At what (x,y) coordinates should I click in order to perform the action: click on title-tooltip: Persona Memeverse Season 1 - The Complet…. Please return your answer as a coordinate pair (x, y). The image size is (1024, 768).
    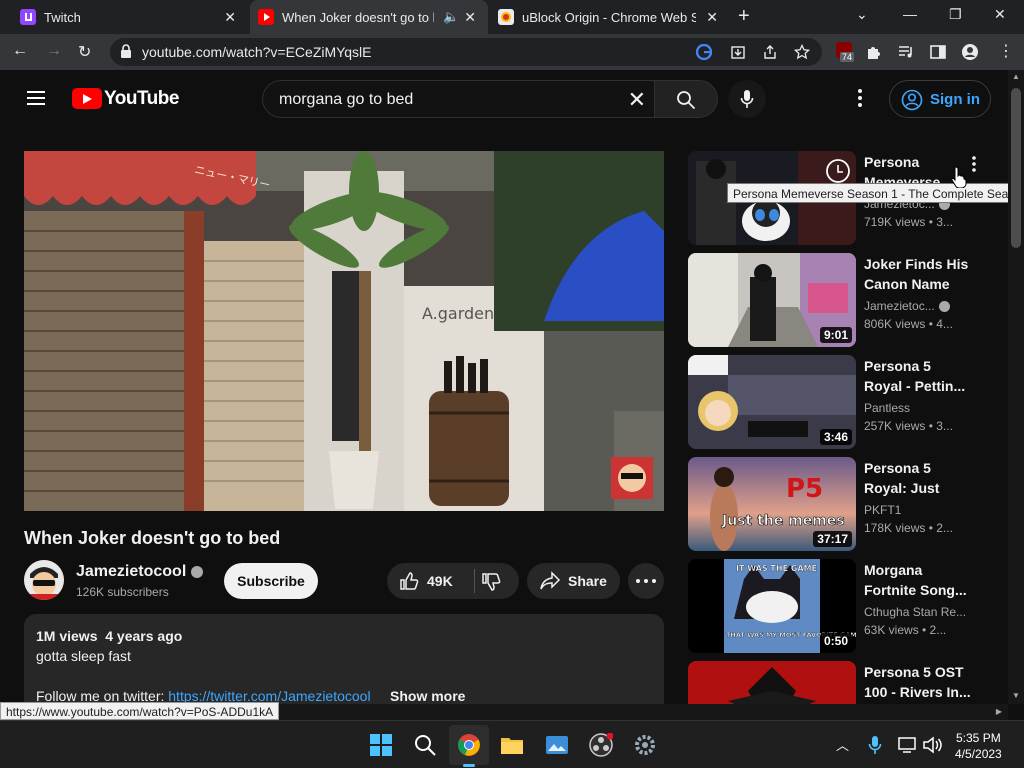
    Looking at the image, I should click on (875, 193).